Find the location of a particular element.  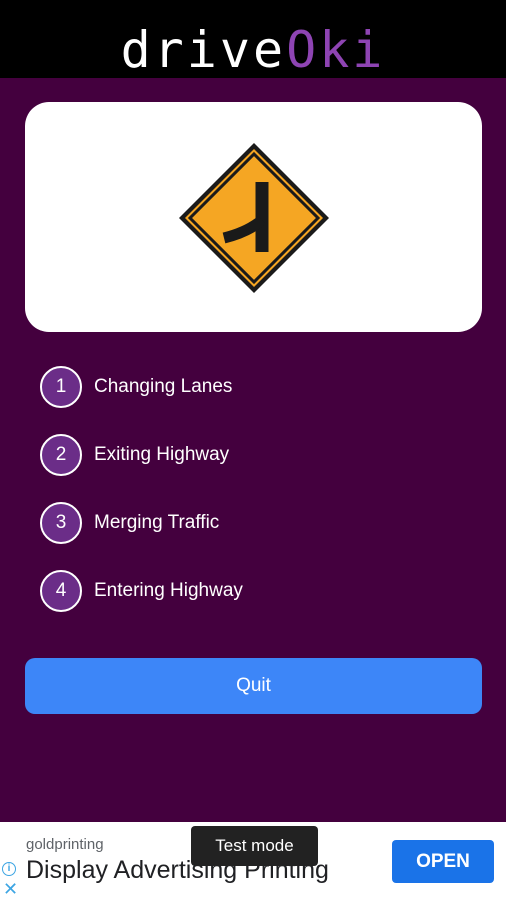

test-mode-badge: Test mode is located at coordinates (254, 846).